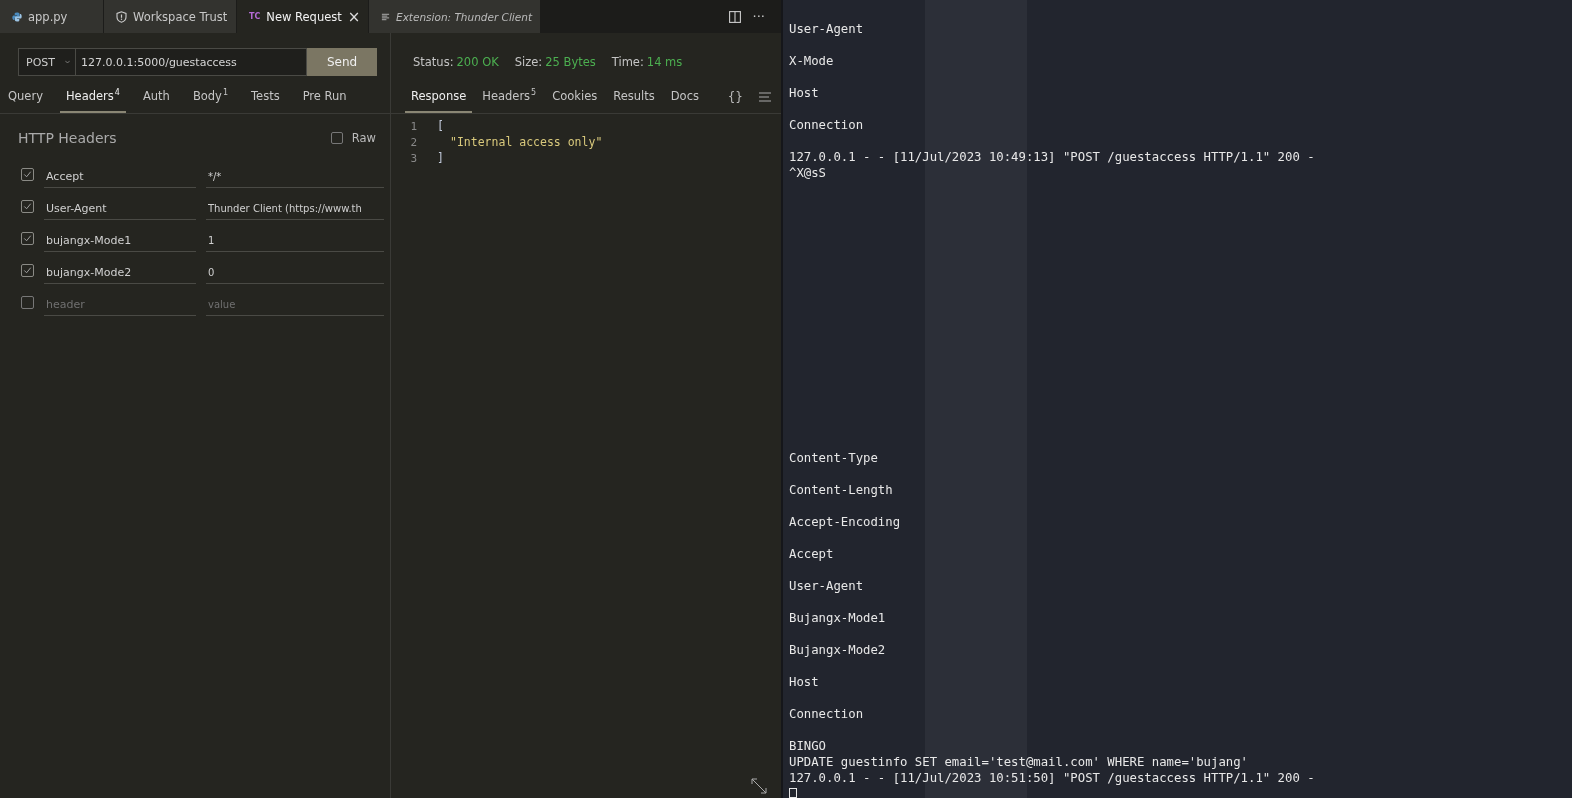 The width and height of the screenshot is (1572, 798). Describe the element at coordinates (25, 96) in the screenshot. I see `panel-tab: Query` at that location.